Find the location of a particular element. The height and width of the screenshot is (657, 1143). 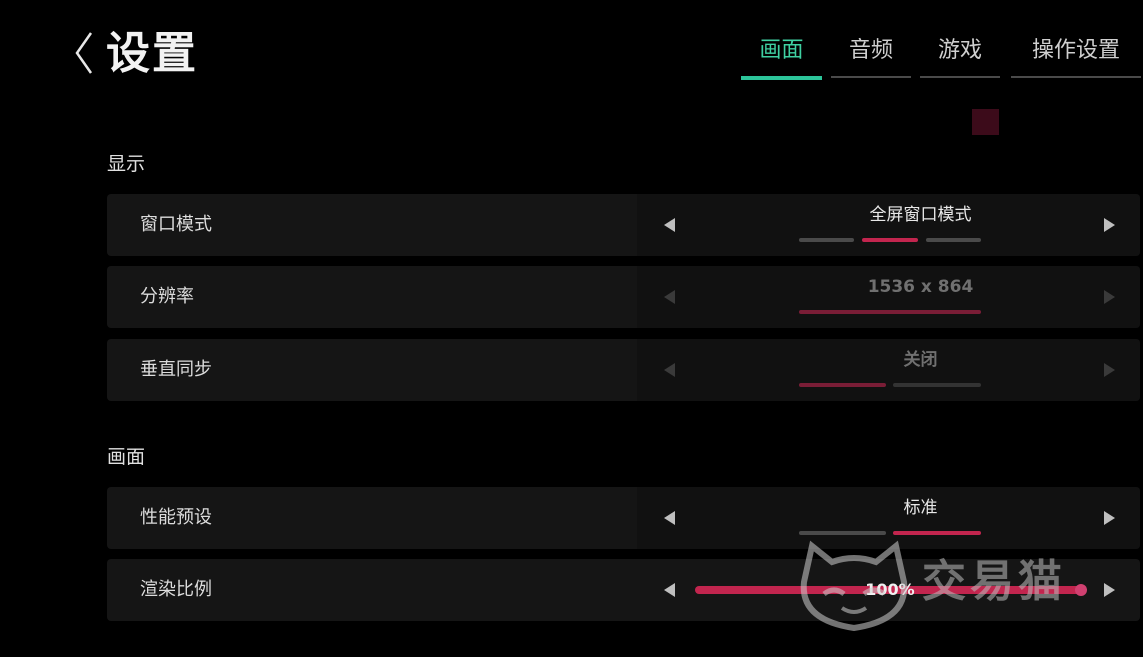

setting-label: 性能预设 is located at coordinates (176, 517).